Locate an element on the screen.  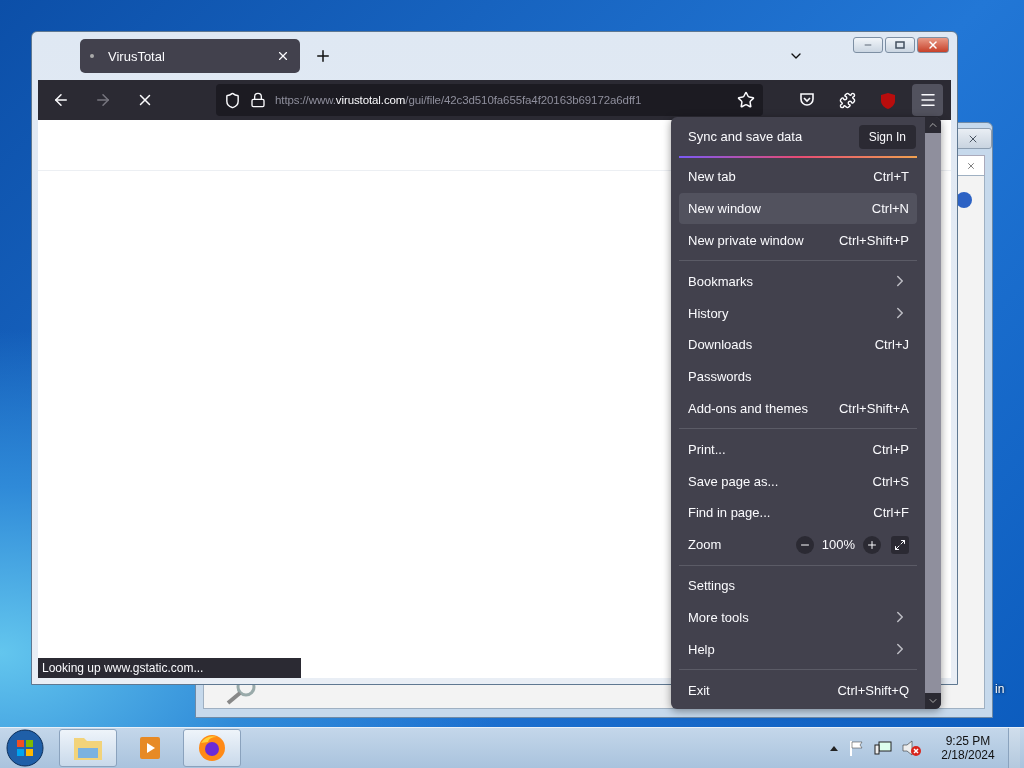
menu-item: New tab Ctrl+T is located at coordinates (798, 176).